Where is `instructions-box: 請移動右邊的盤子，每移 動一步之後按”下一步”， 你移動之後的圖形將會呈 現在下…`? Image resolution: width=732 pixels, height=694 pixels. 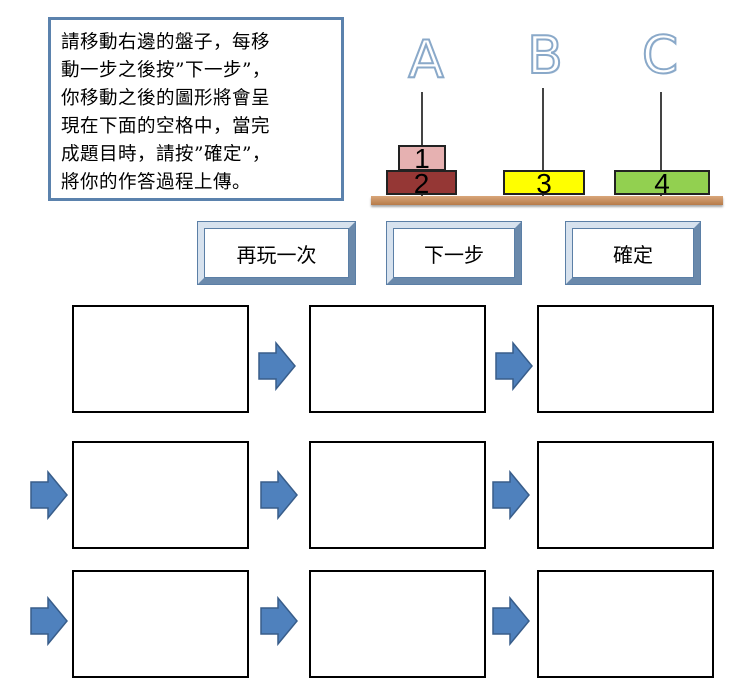
instructions-box: 請移動右邊的盤子，每移 動一步之後按”下一步”， 你移動之後的圖形將會呈 現在下… is located at coordinates (196, 109).